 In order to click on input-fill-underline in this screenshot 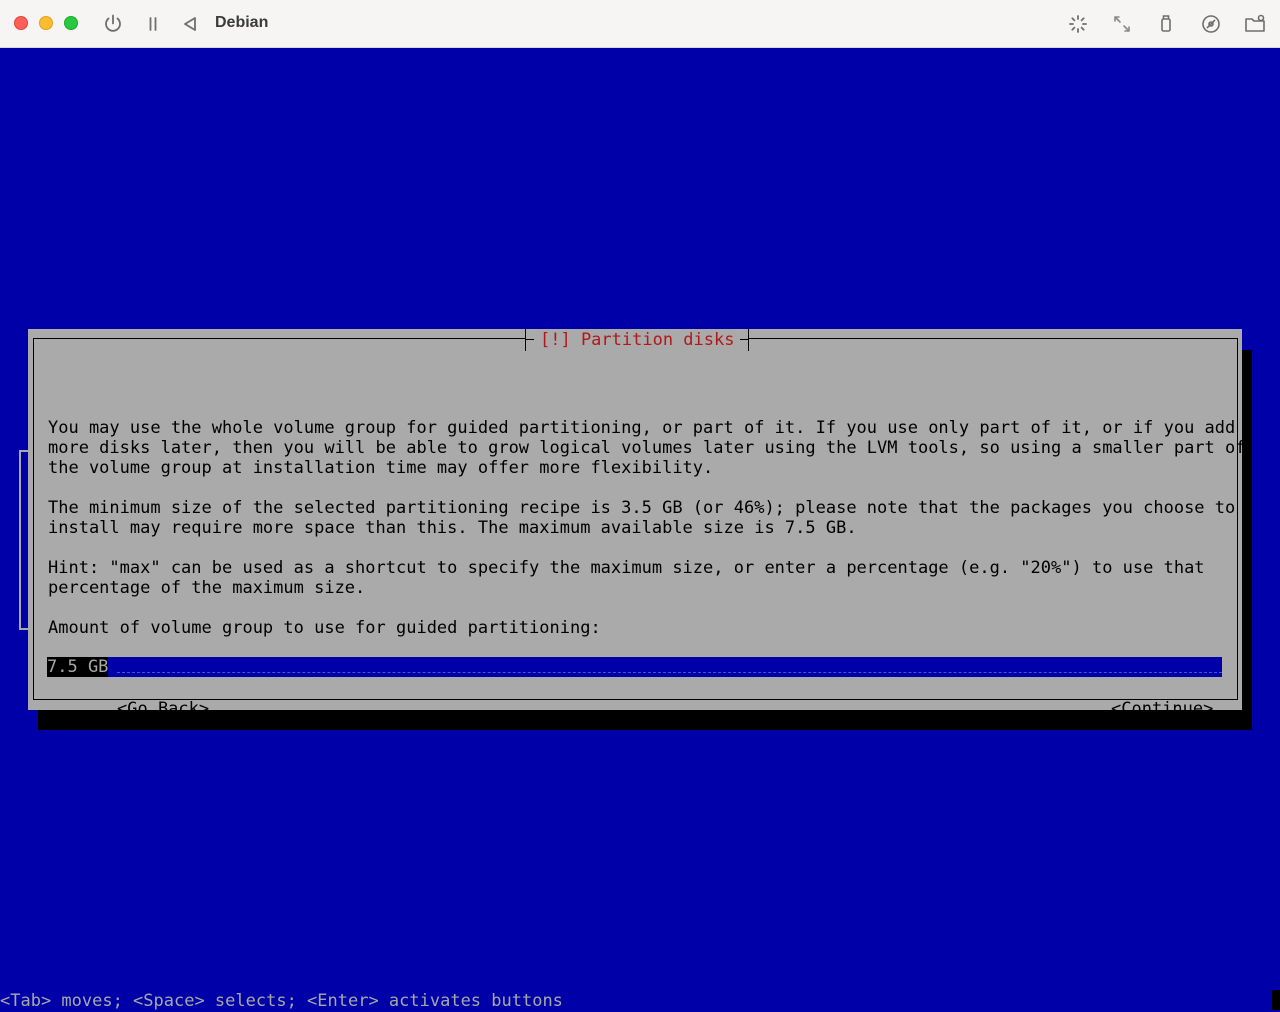, I will do `click(669, 672)`.